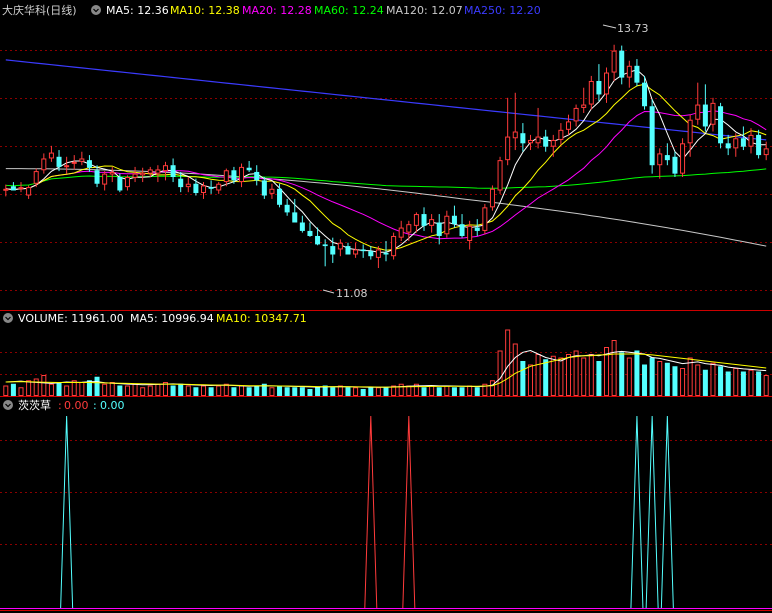 The image size is (772, 613). Describe the element at coordinates (261, 318) in the screenshot. I see `volume-ma10-label: MA10: 10347.71` at that location.